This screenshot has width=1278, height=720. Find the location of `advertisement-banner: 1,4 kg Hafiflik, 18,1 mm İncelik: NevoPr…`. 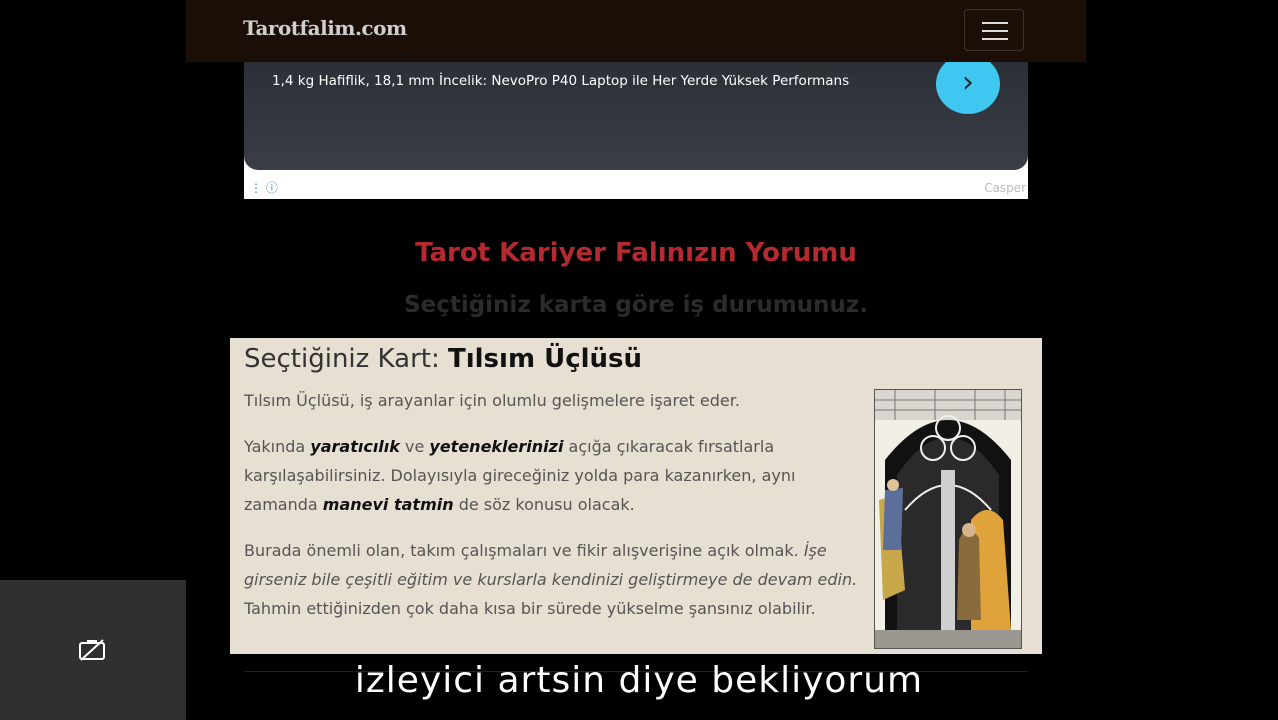

advertisement-banner: 1,4 kg Hafiflik, 18,1 mm İncelik: NevoPr… is located at coordinates (636, 126).